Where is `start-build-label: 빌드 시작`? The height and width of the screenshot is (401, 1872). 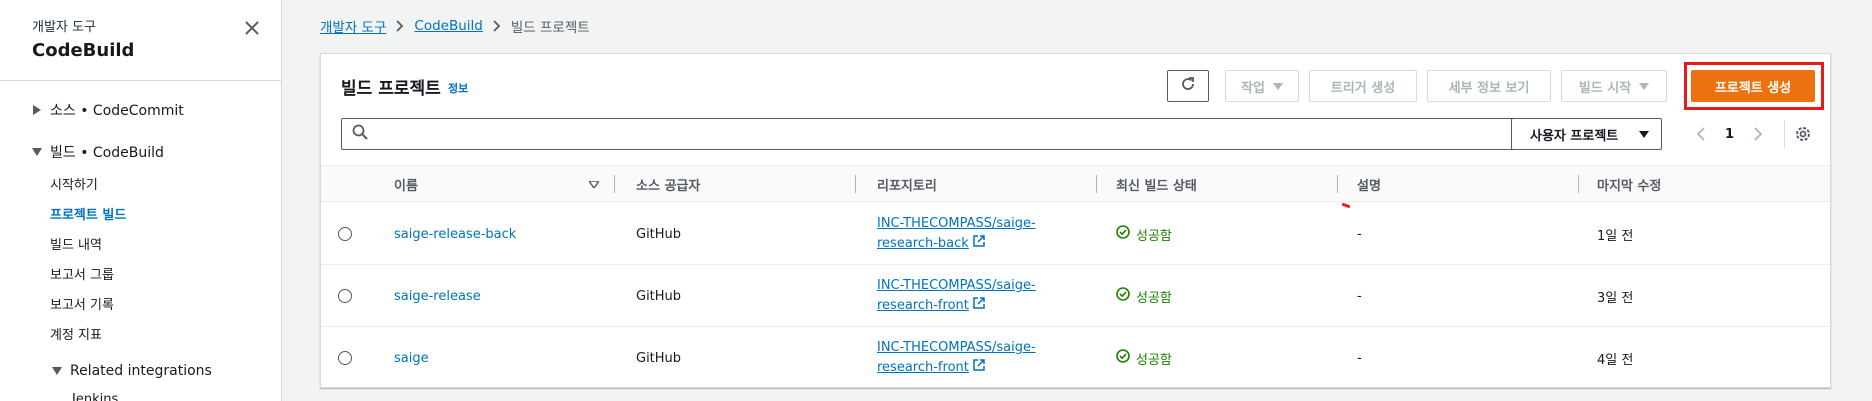 start-build-label: 빌드 시작 is located at coordinates (1605, 88).